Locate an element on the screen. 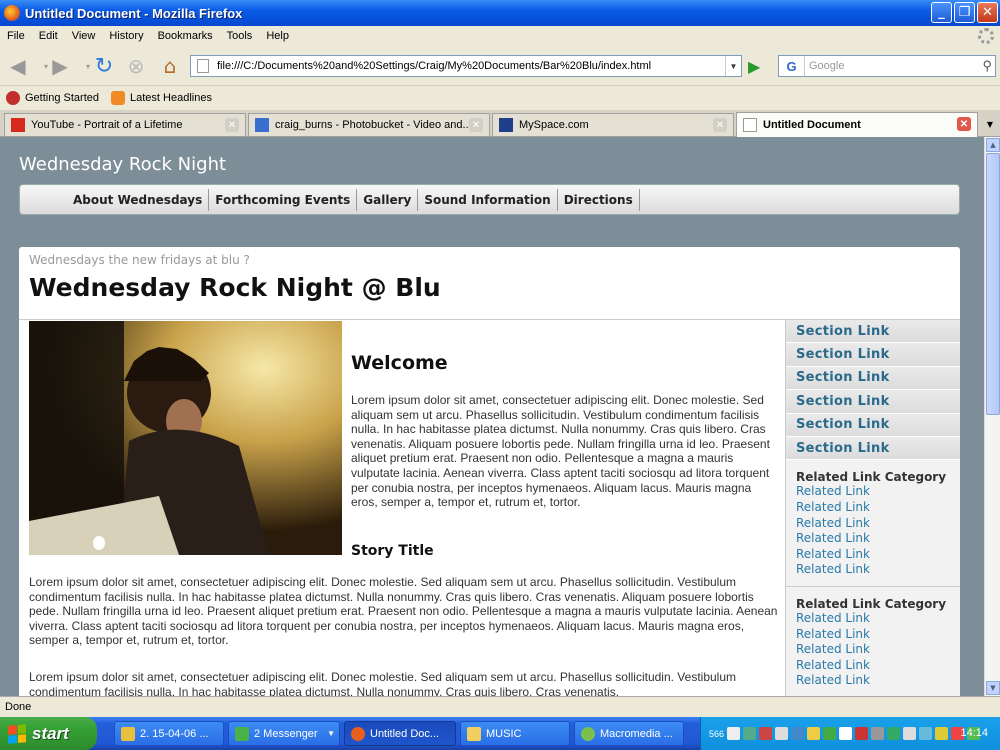 The image size is (1000, 750). maximize-button: ❐ is located at coordinates (964, 12).